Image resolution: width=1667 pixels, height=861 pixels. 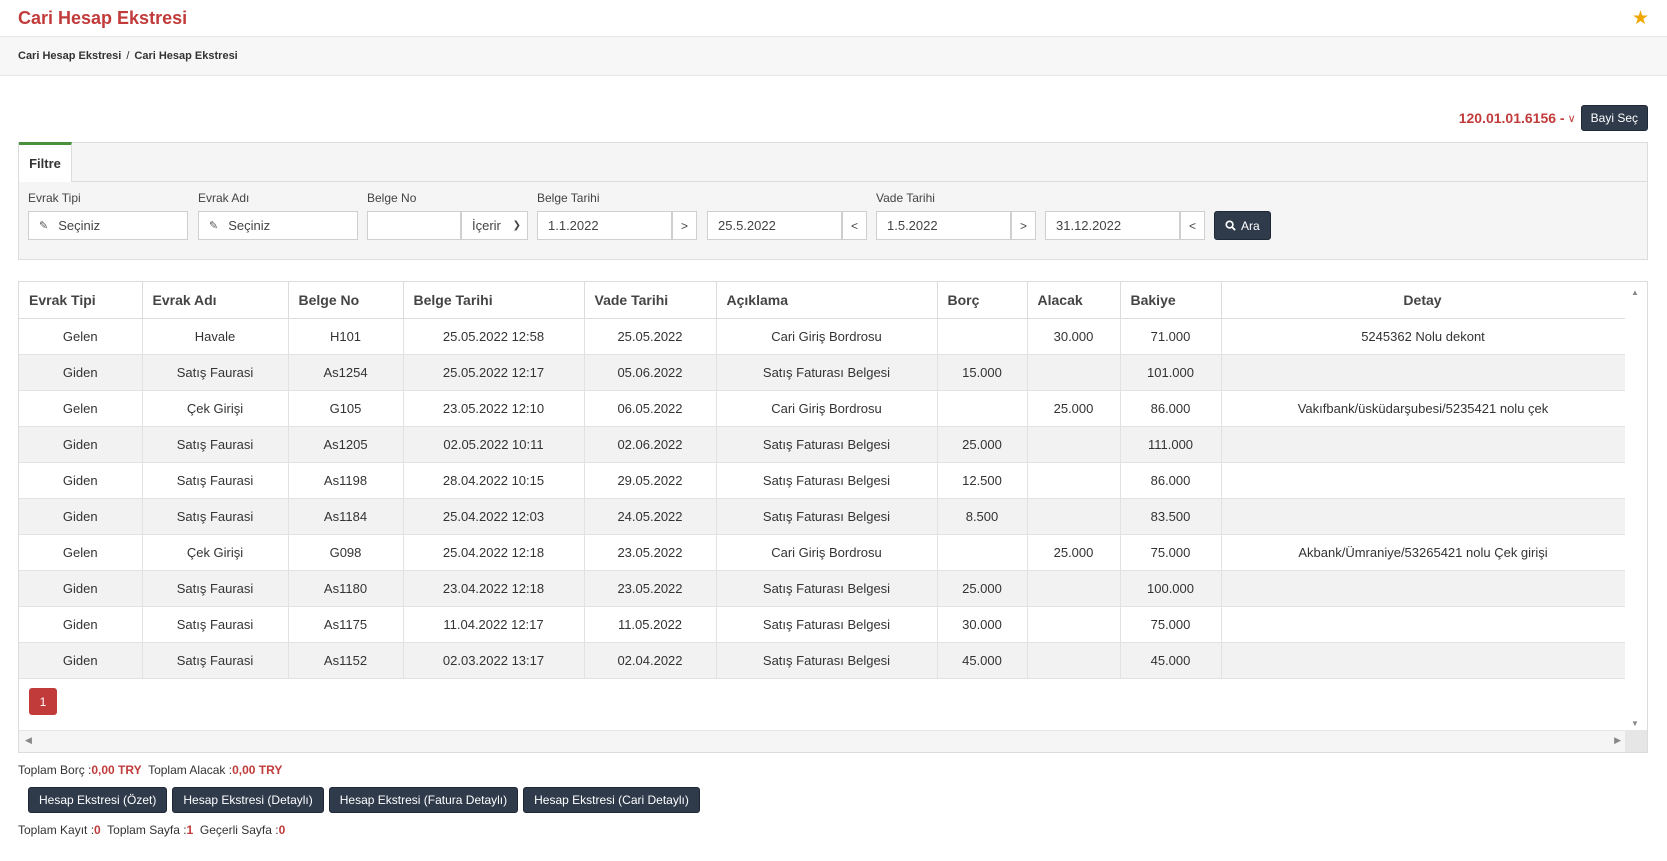 I want to click on cell-borc: 12.500, so click(x=982, y=480).